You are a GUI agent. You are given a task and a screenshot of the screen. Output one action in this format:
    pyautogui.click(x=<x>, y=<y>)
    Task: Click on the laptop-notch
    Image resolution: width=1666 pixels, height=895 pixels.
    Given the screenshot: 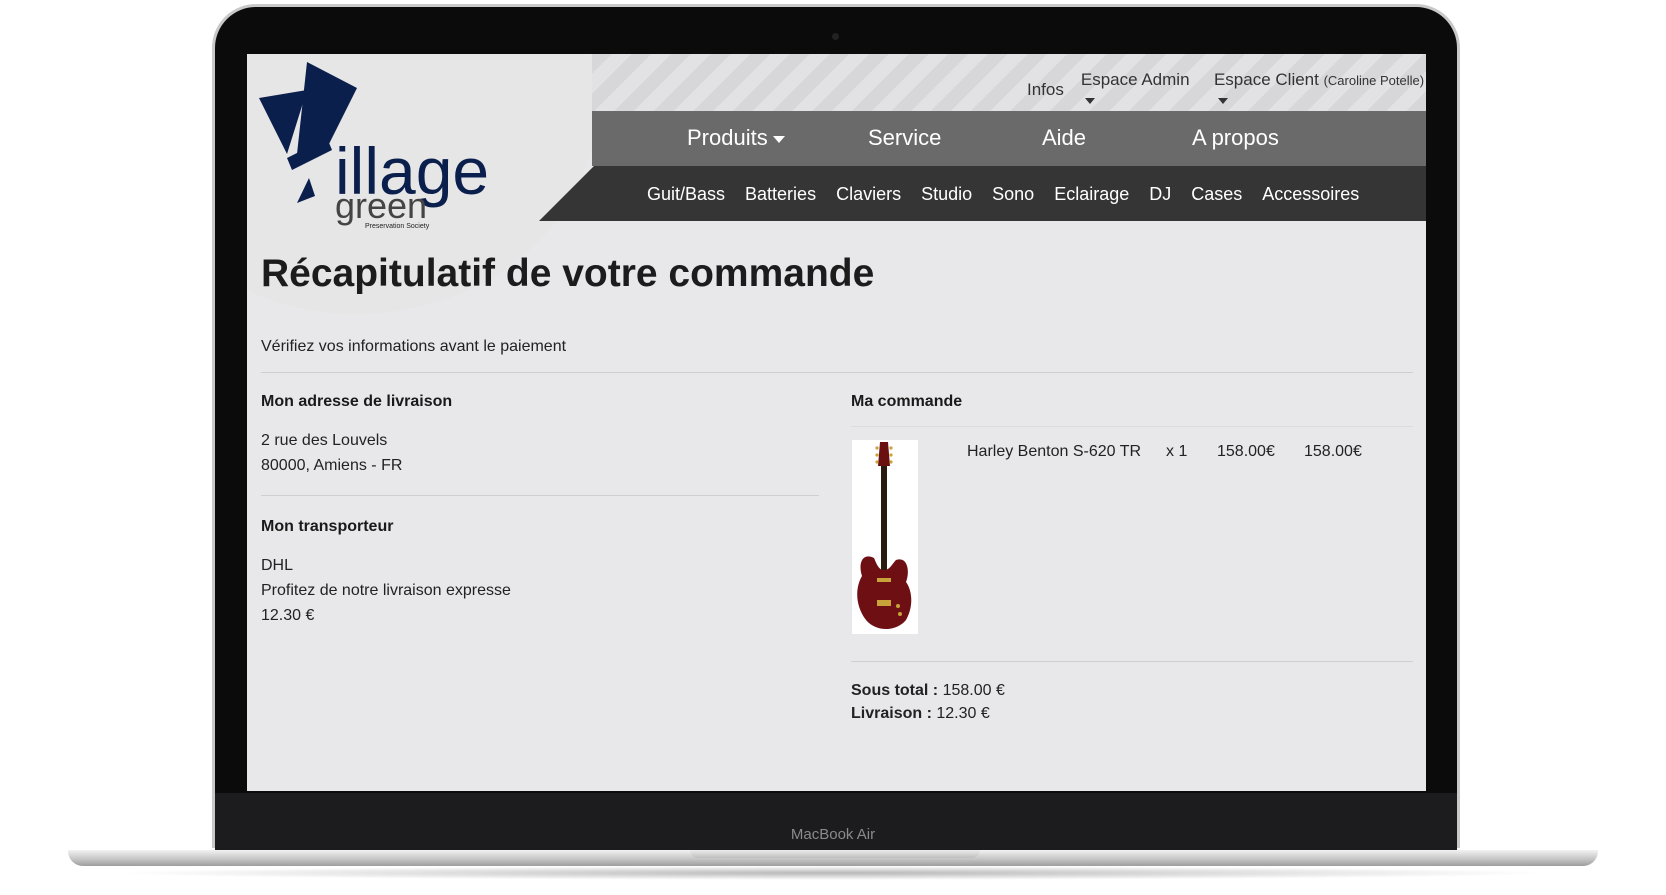 What is the action you would take?
    pyautogui.click(x=835, y=854)
    